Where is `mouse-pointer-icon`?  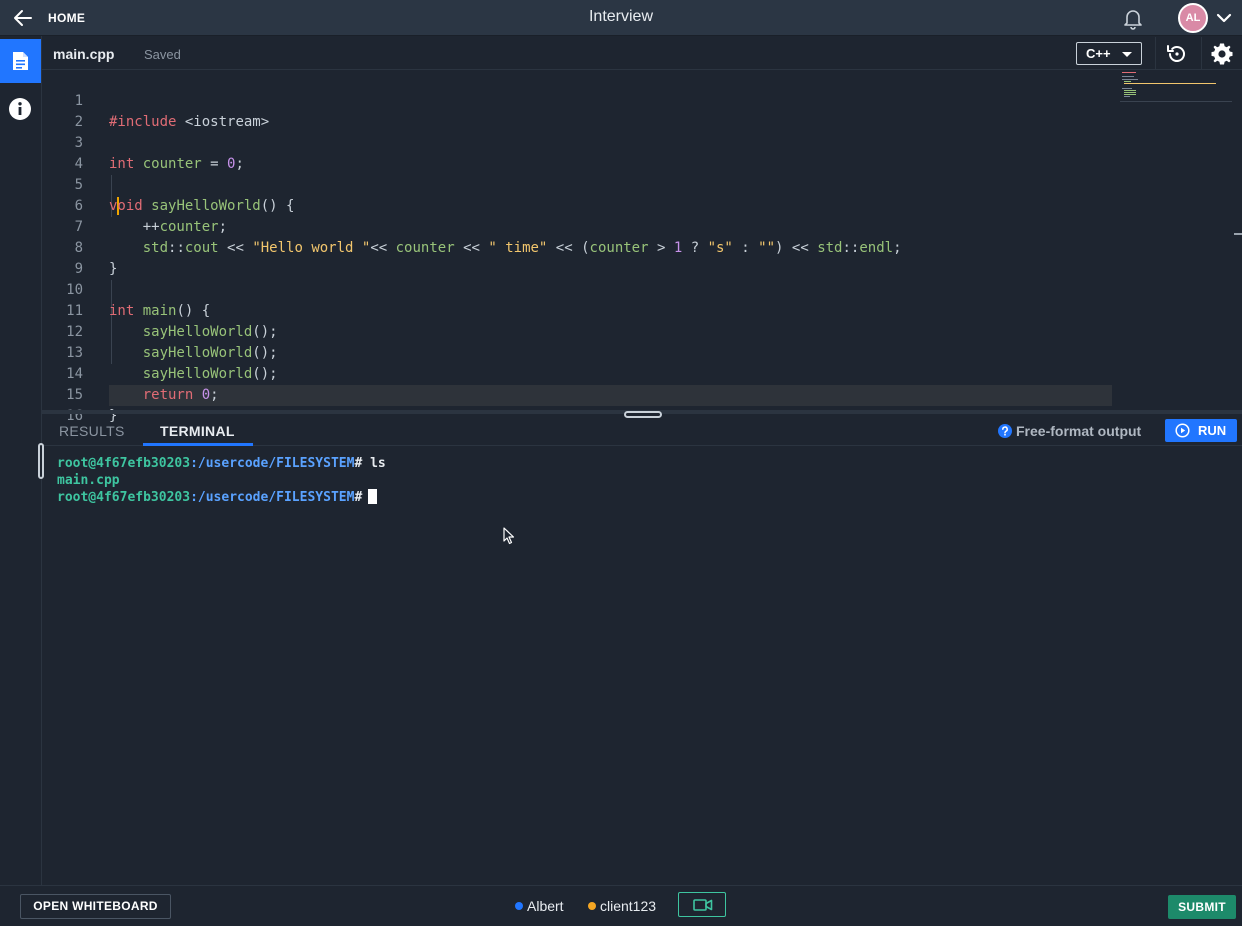 mouse-pointer-icon is located at coordinates (509, 536).